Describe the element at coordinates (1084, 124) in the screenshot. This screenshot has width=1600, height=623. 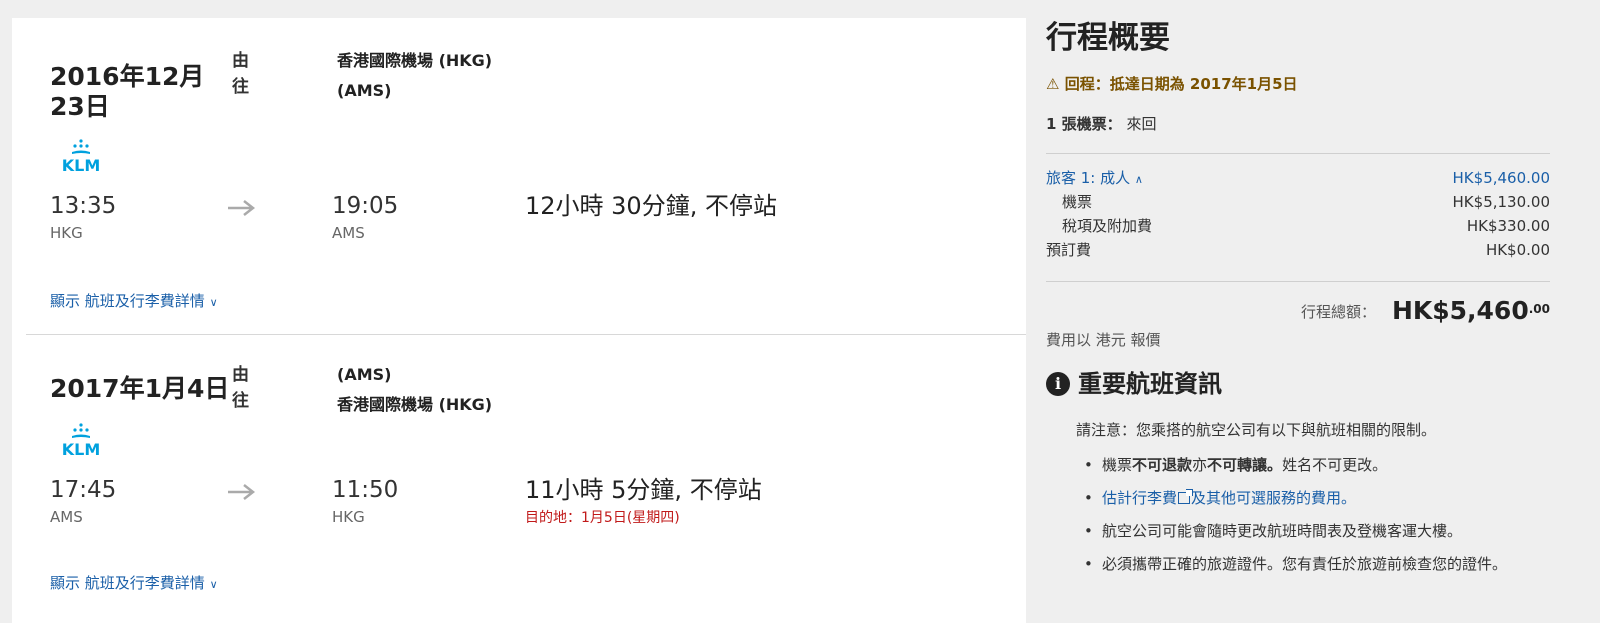
I see `ticket-count-label: 1 張機票：` at that location.